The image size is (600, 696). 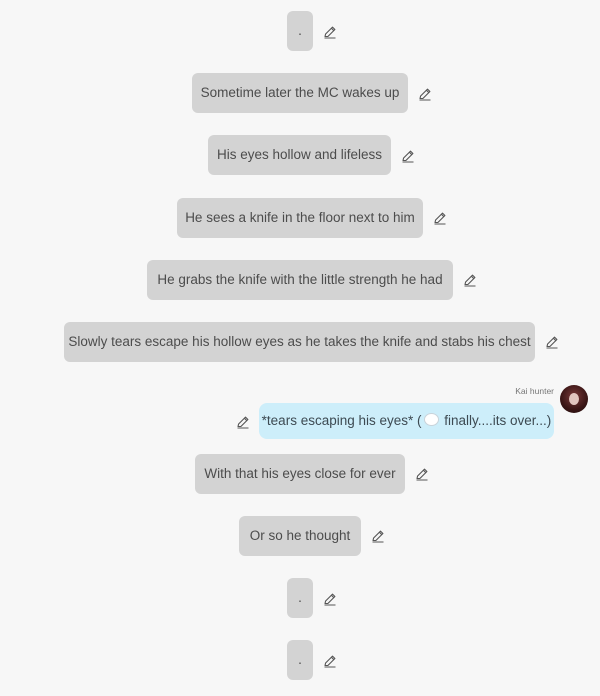 I want to click on message-text: With that his eyes close for ever, so click(x=300, y=473).